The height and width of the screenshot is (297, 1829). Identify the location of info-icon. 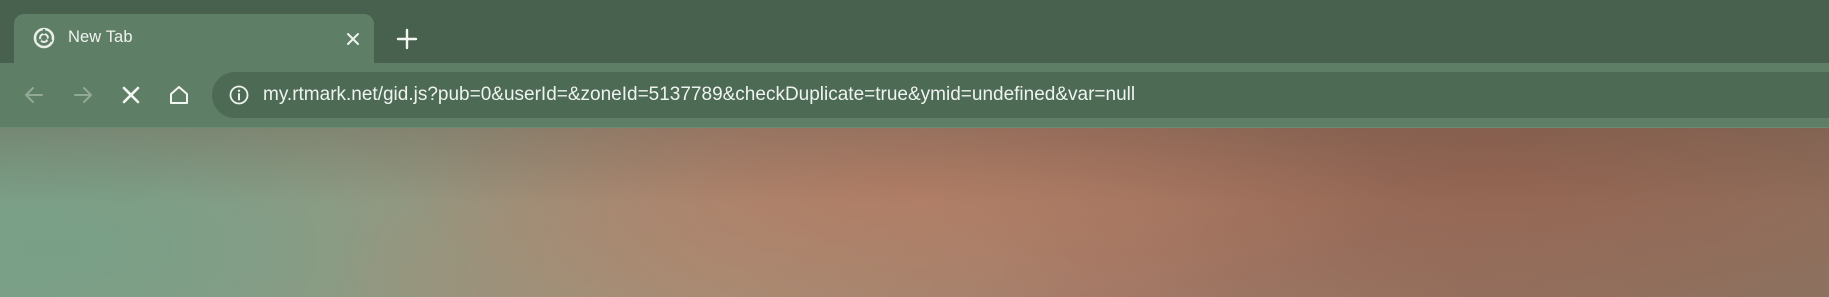
(239, 95).